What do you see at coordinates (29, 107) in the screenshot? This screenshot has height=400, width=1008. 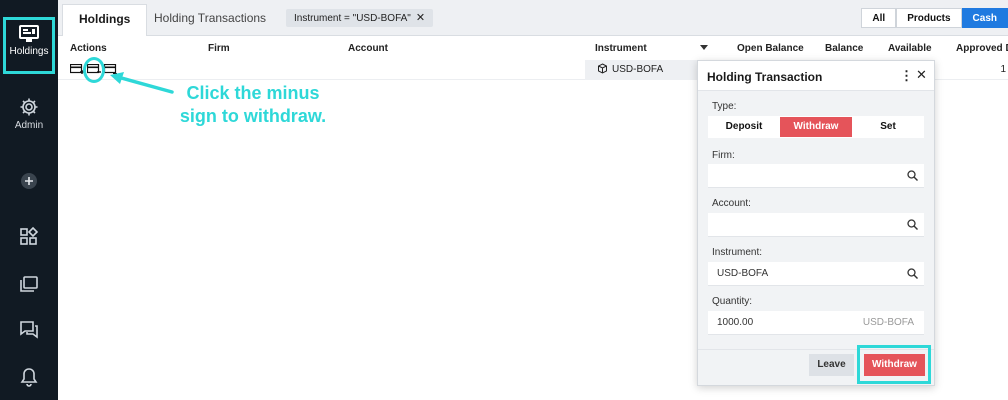 I see `gear-icon` at bounding box center [29, 107].